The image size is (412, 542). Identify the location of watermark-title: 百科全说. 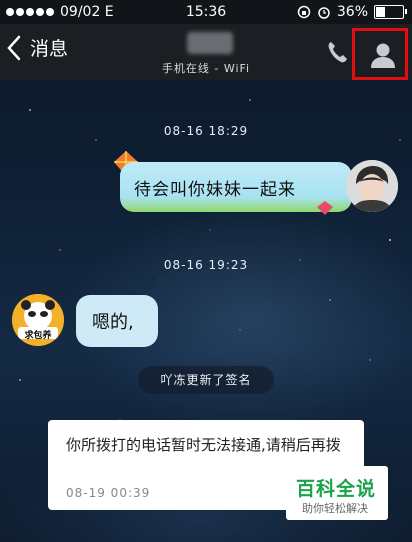
(336, 489).